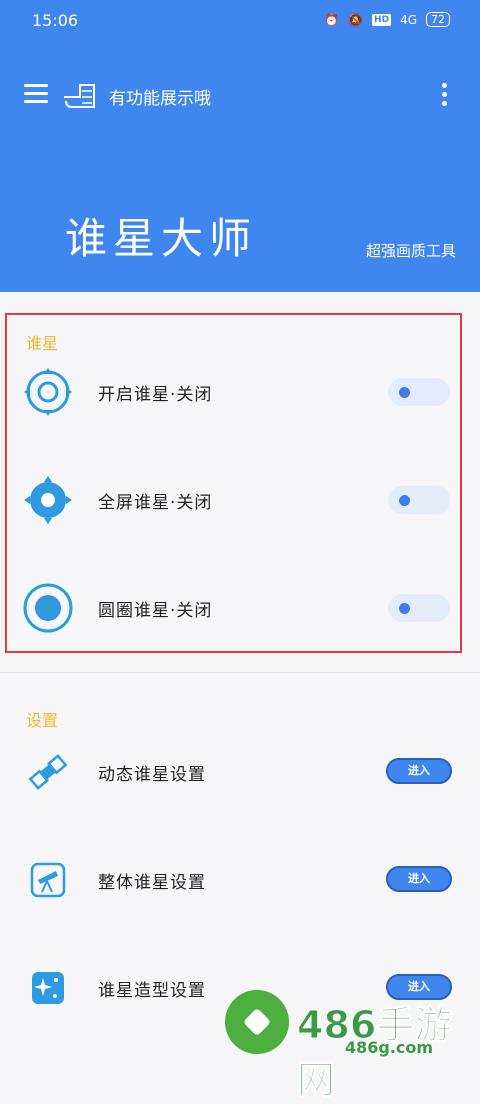  What do you see at coordinates (48, 772) in the screenshot?
I see `satellite-icon` at bounding box center [48, 772].